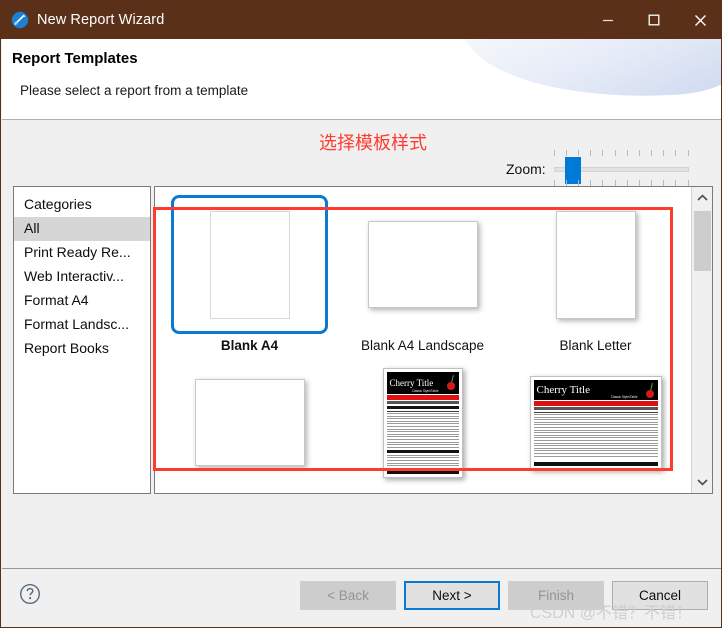 The height and width of the screenshot is (628, 722). Describe the element at coordinates (589, 74) in the screenshot. I see `header-decoration-swoosh` at that location.